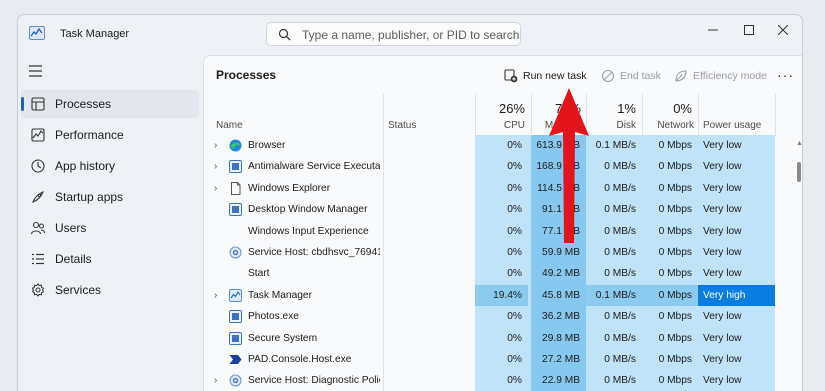 The height and width of the screenshot is (391, 825). Describe the element at coordinates (500, 125) in the screenshot. I see `column-header-cpu: CPU` at that location.